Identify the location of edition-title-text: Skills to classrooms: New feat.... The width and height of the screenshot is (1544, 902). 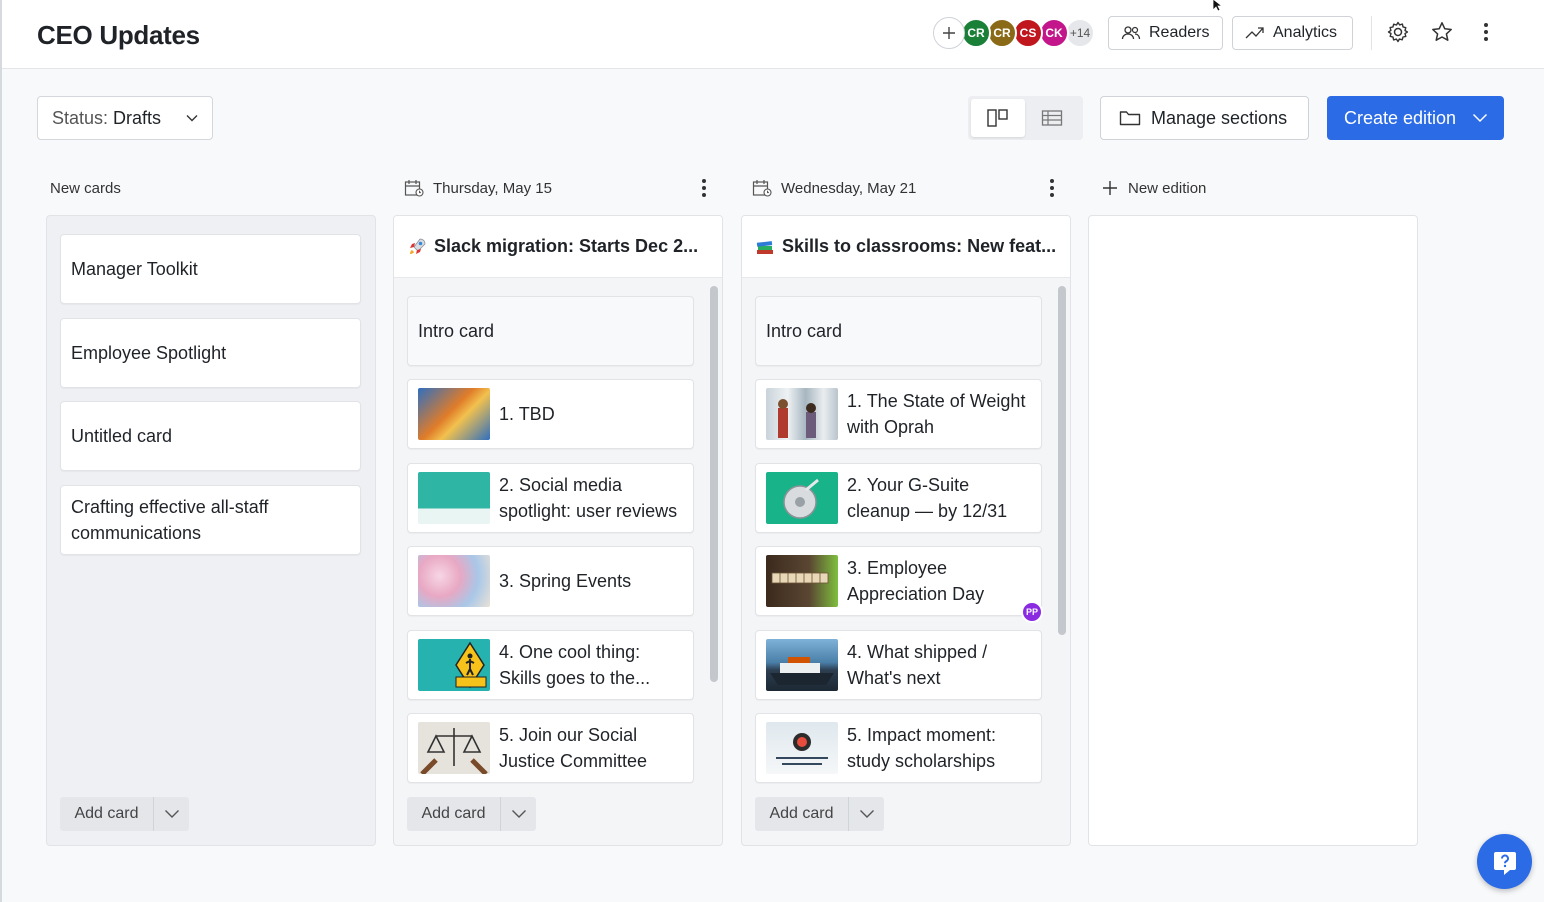
(919, 246).